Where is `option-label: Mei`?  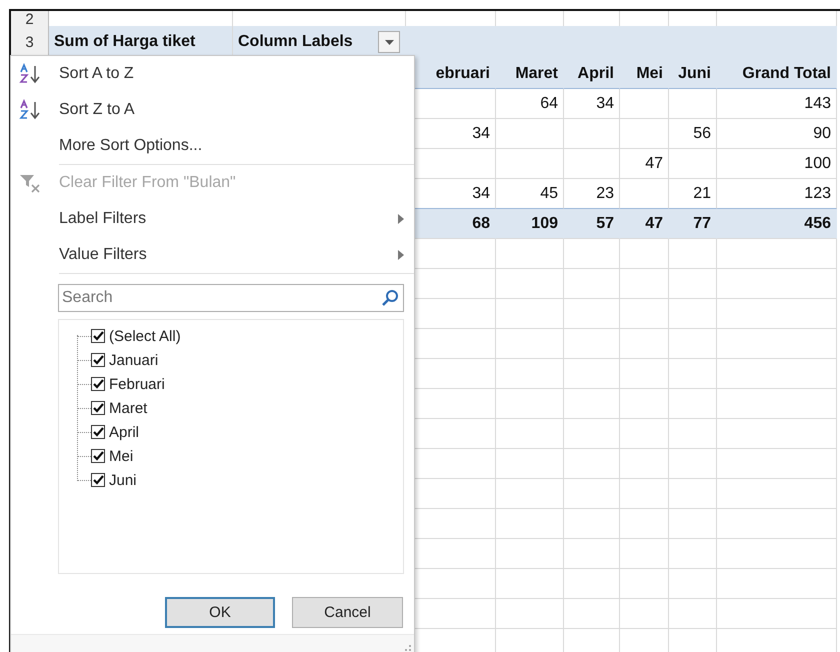
option-label: Mei is located at coordinates (121, 456).